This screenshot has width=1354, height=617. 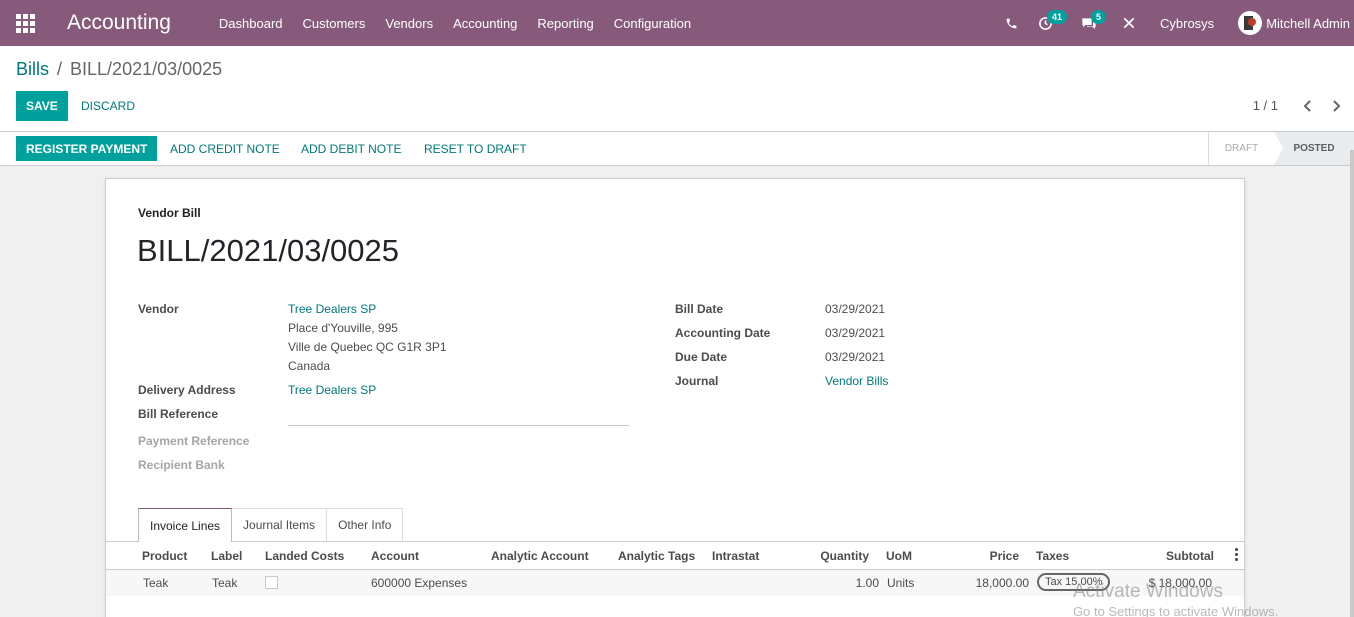 What do you see at coordinates (309, 366) in the screenshot?
I see `vendor-address-line3: Canada` at bounding box center [309, 366].